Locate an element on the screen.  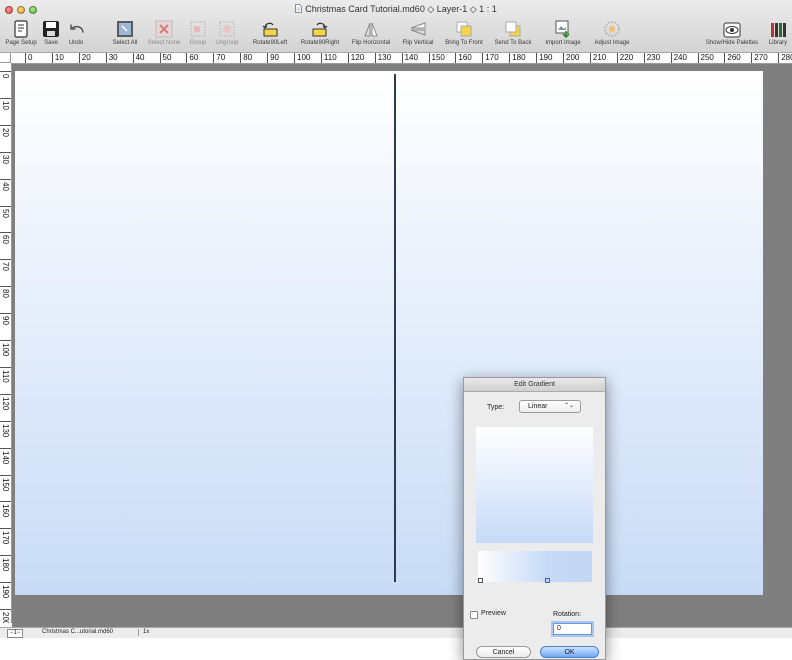
ruler-v-tick-label: 160 is located at coordinates (5, 511).